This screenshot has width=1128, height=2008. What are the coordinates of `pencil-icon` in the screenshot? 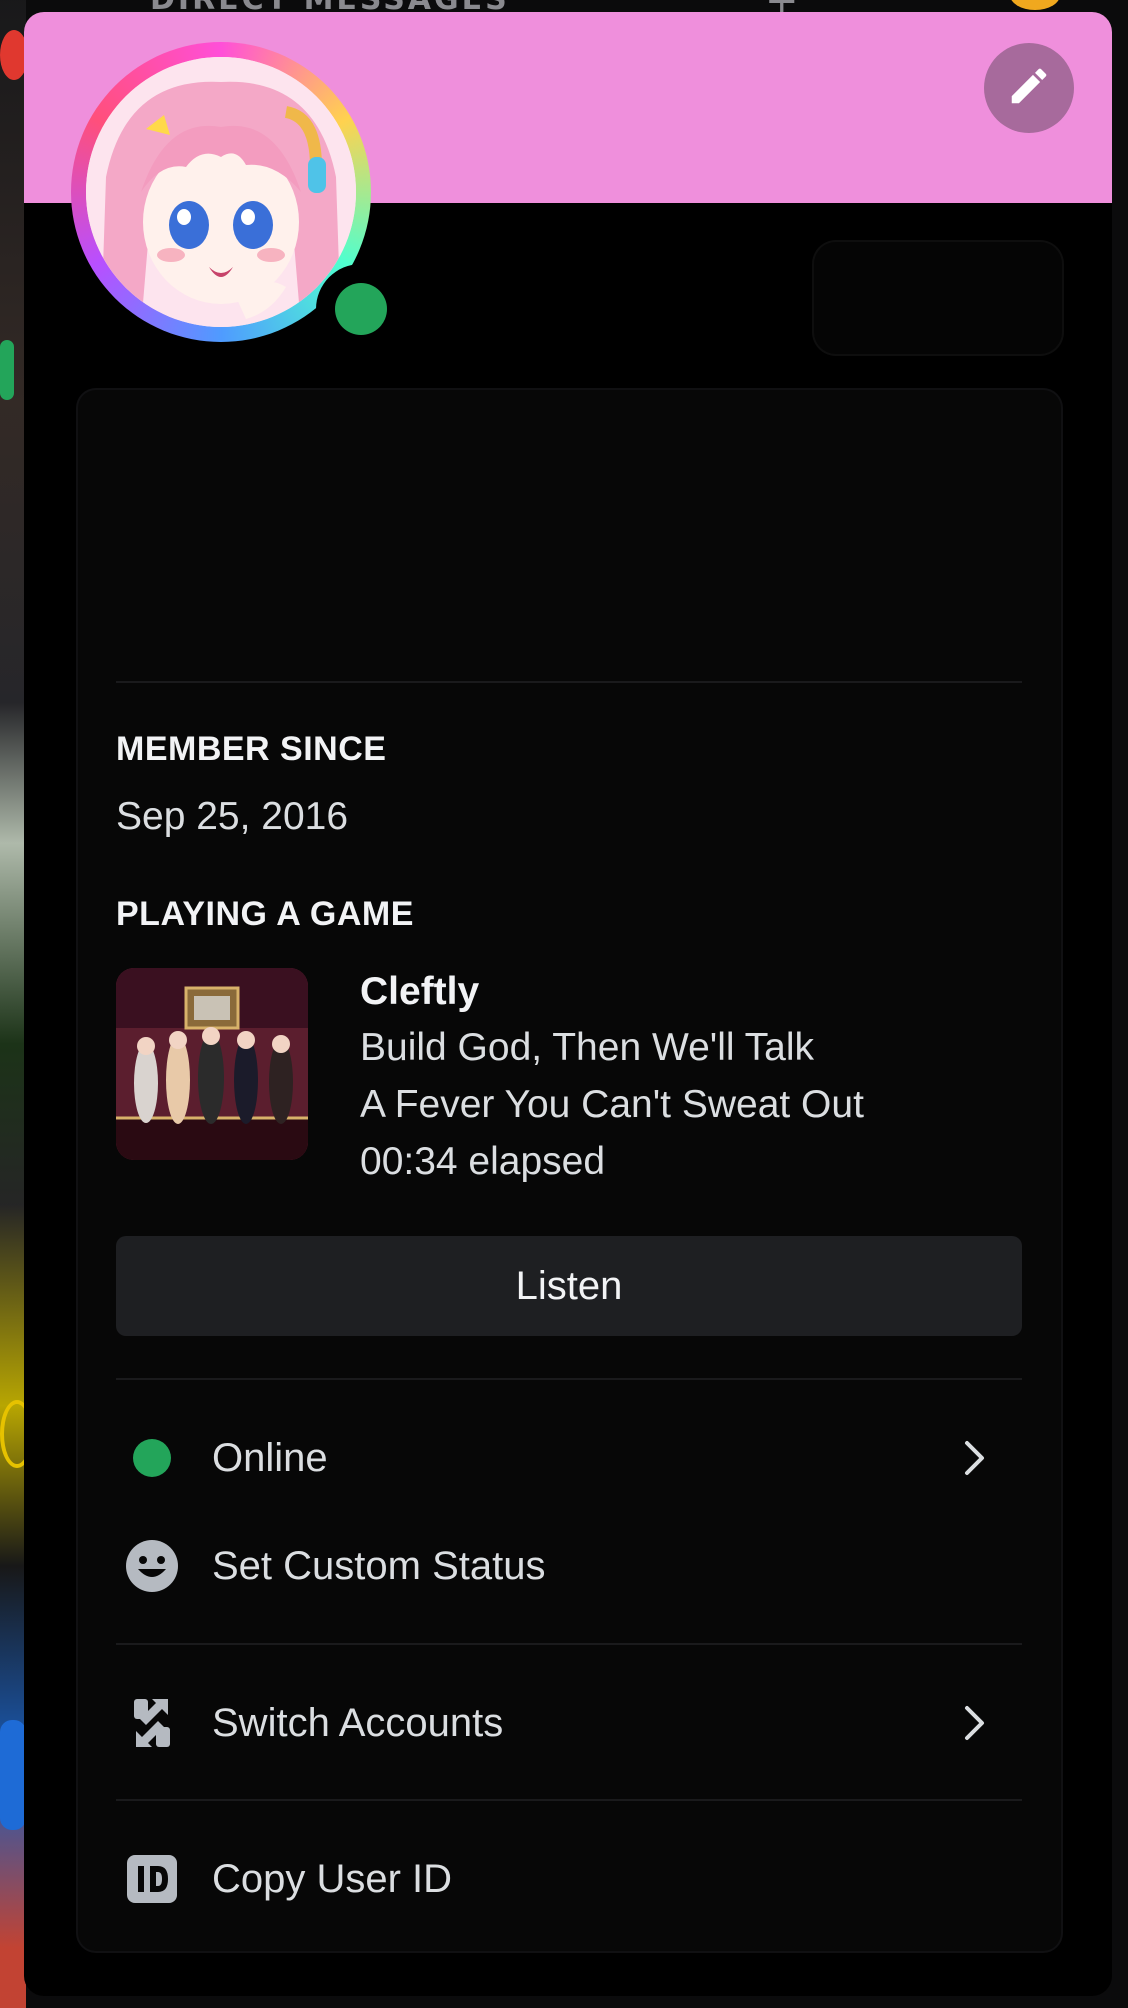 It's located at (1029, 88).